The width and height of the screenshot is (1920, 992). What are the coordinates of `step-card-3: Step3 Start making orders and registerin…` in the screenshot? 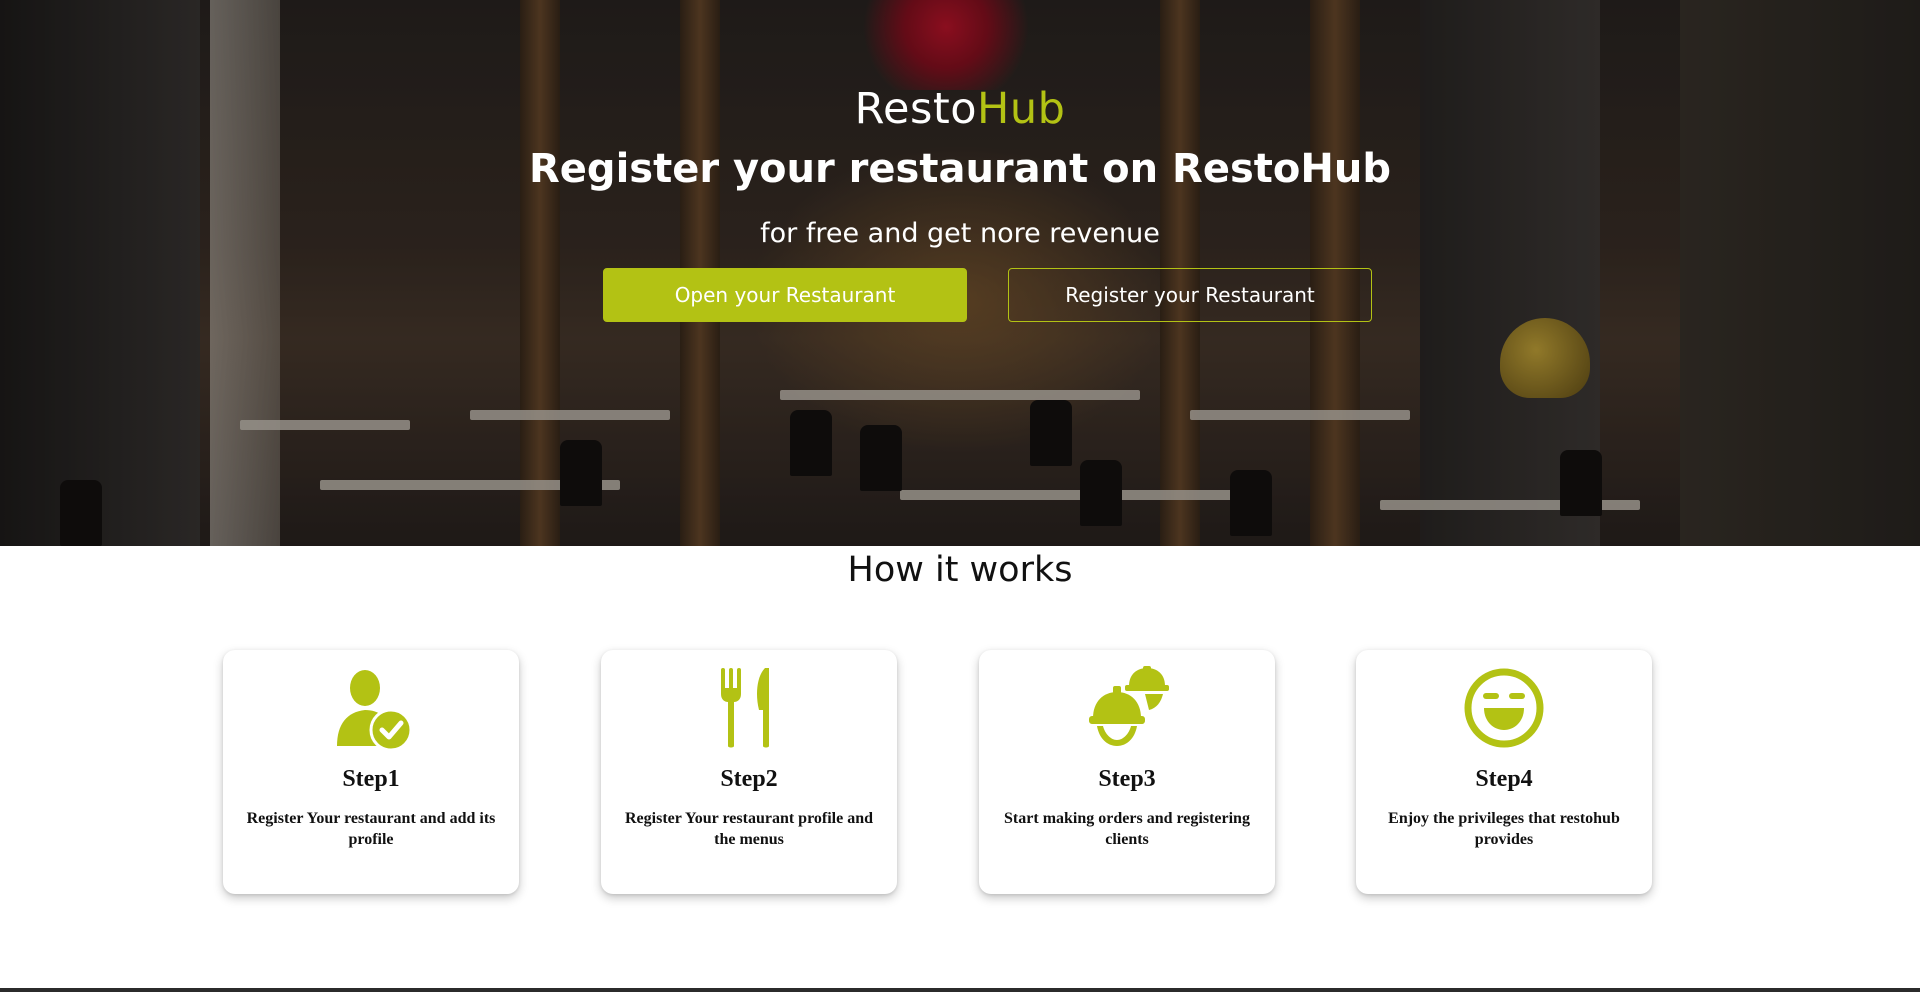 It's located at (1127, 772).